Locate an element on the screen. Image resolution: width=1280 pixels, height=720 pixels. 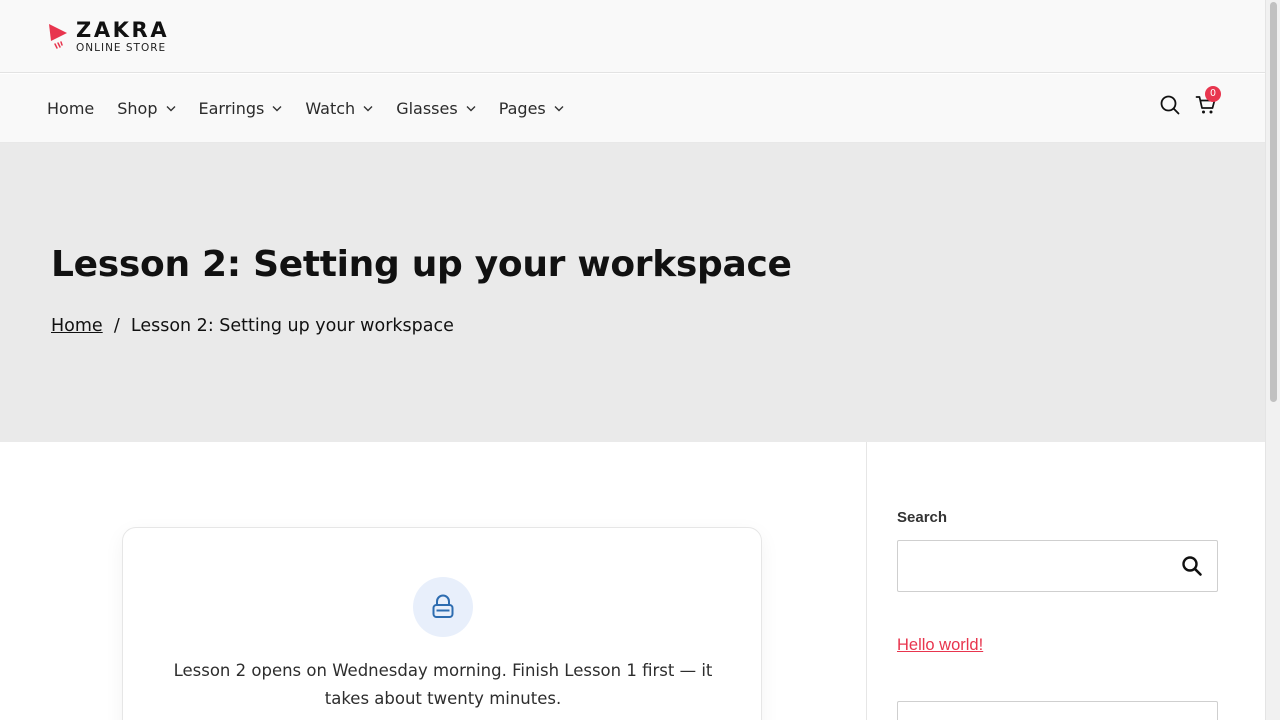
lock-icon is located at coordinates (443, 606).